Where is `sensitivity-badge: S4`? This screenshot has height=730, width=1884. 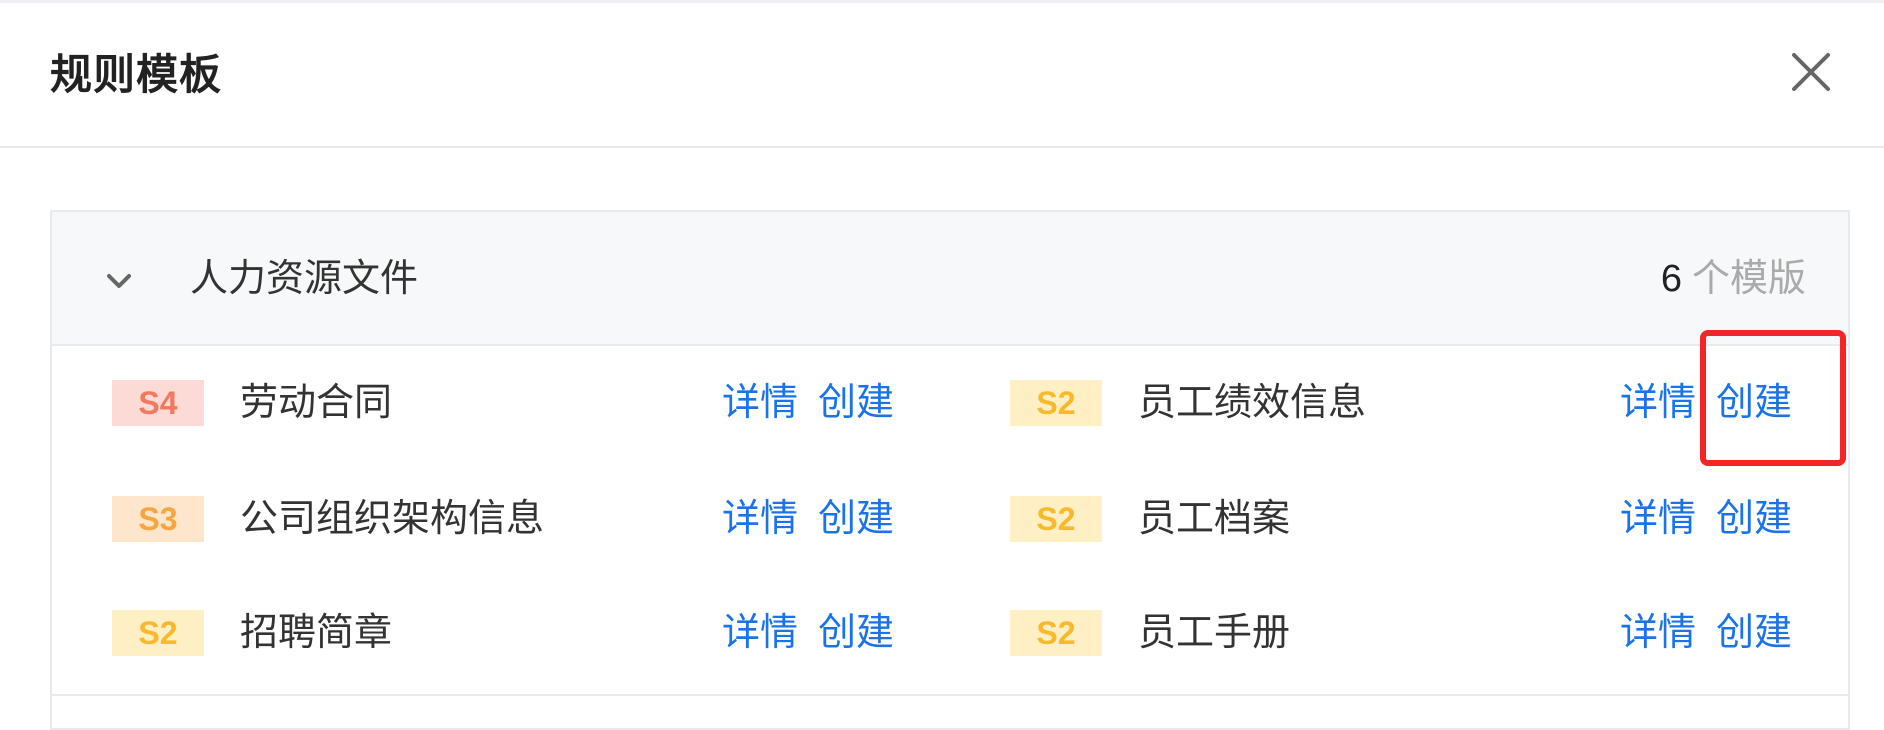 sensitivity-badge: S4 is located at coordinates (158, 403).